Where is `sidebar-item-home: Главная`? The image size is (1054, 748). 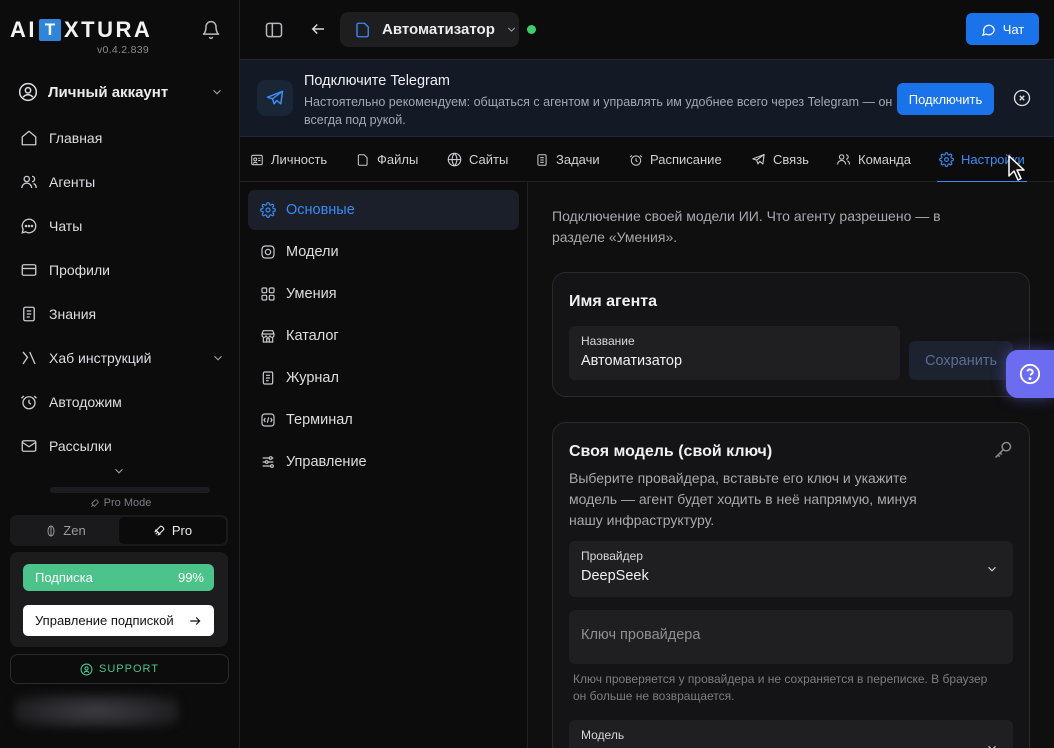
sidebar-item-home: Главная is located at coordinates (122, 138).